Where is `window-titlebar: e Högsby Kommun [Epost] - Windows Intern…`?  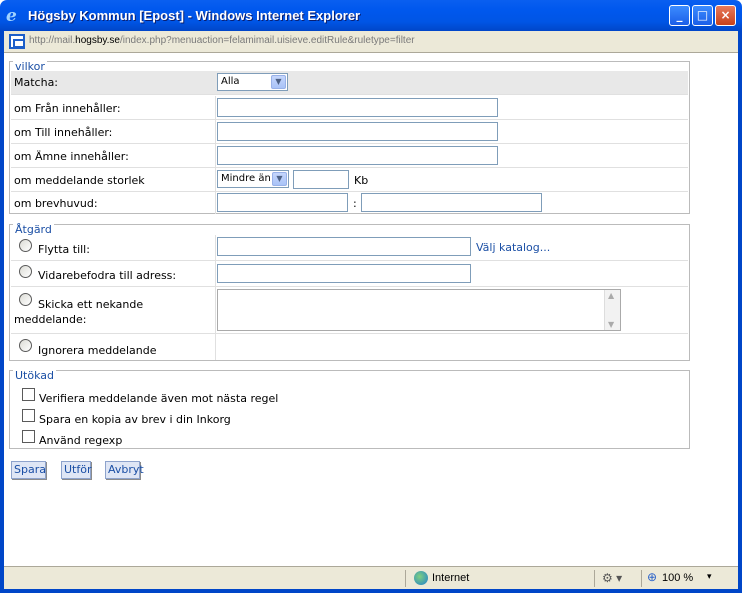 window-titlebar: e Högsby Kommun [Epost] - Windows Intern… is located at coordinates (371, 15).